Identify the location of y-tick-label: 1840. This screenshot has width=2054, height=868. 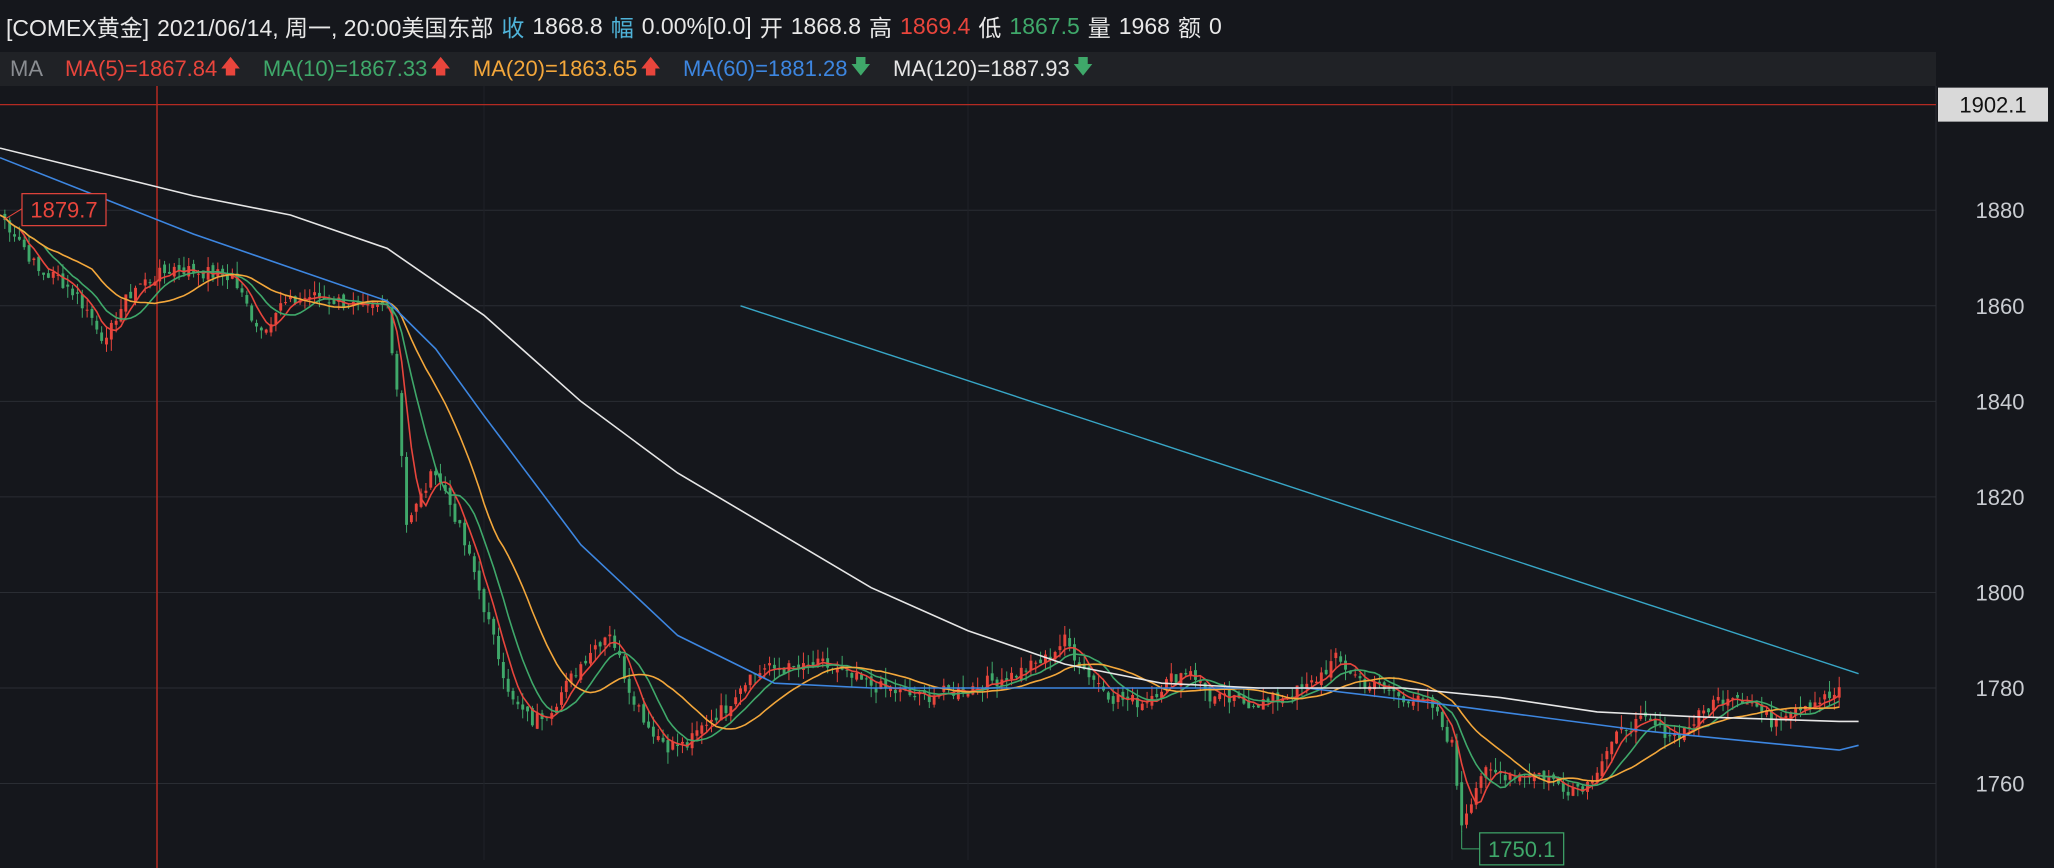
(2000, 401).